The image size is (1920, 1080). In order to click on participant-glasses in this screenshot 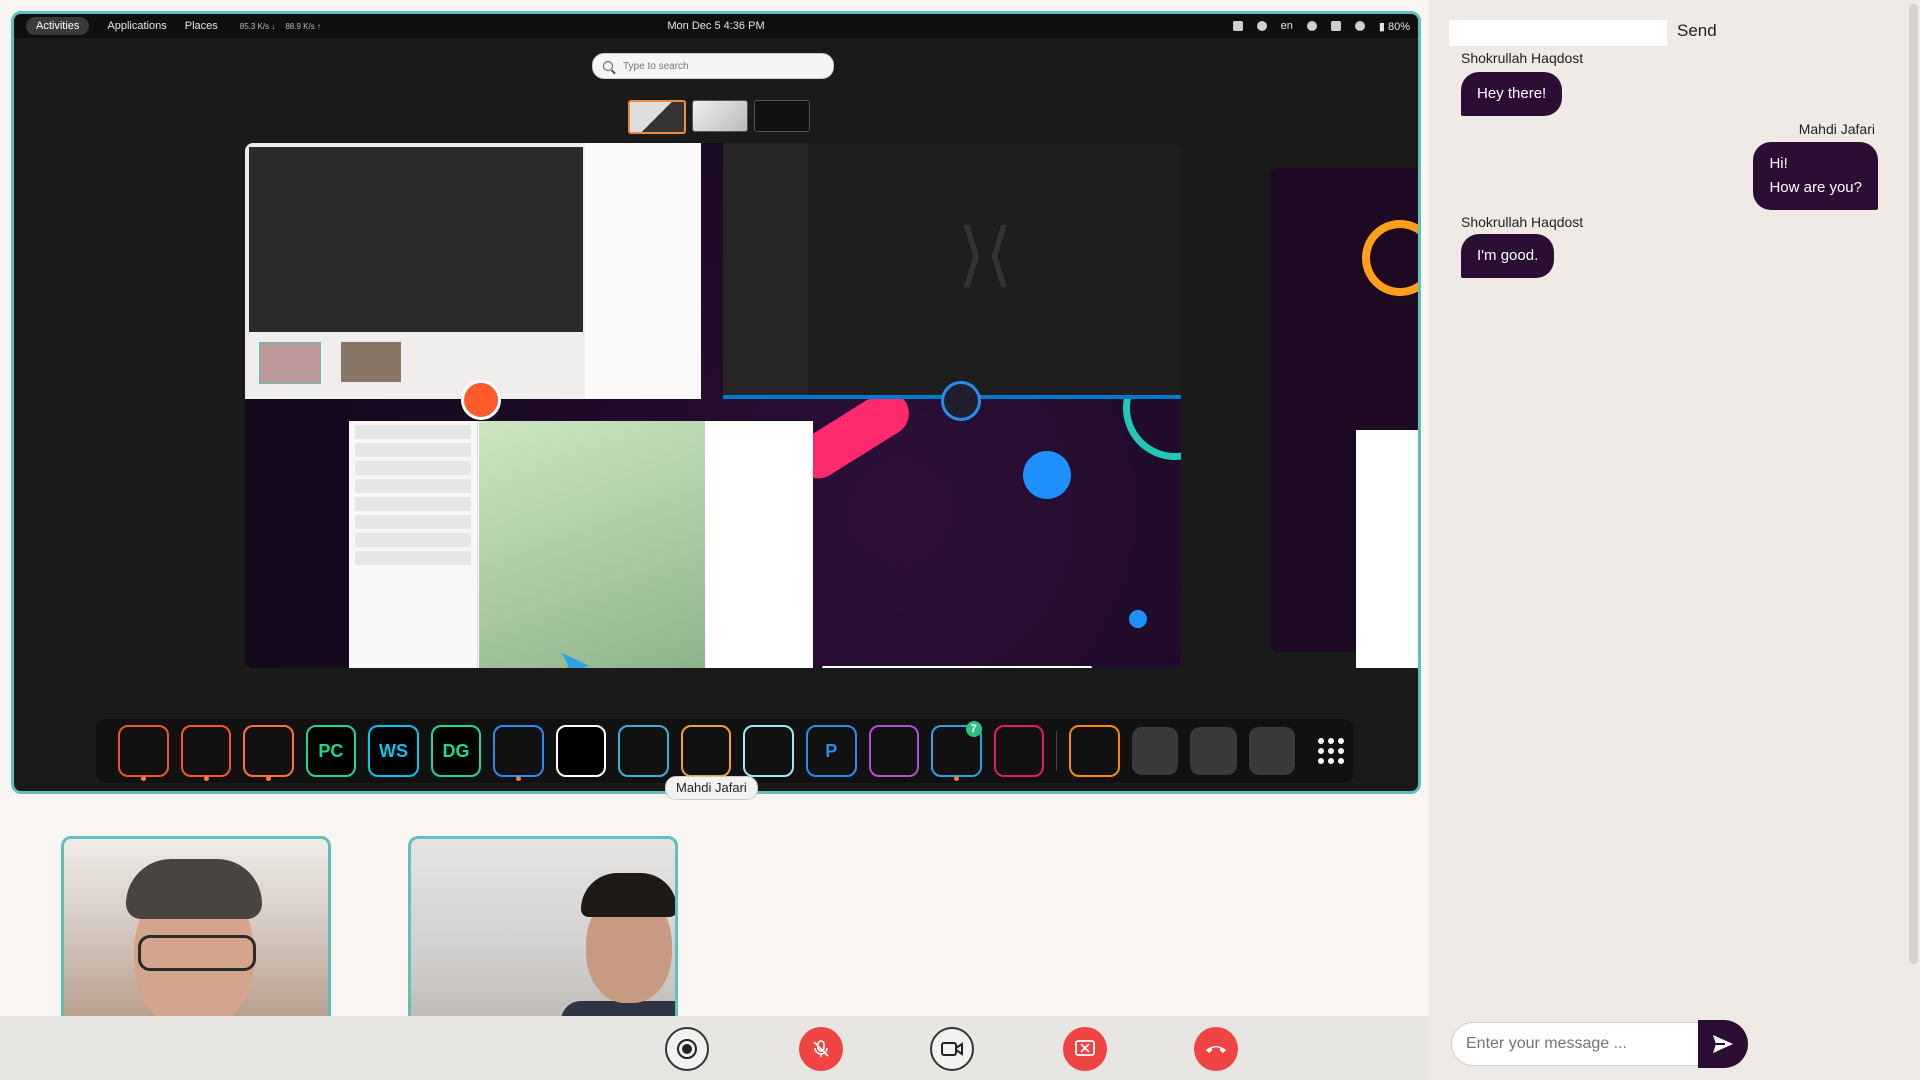, I will do `click(197, 953)`.